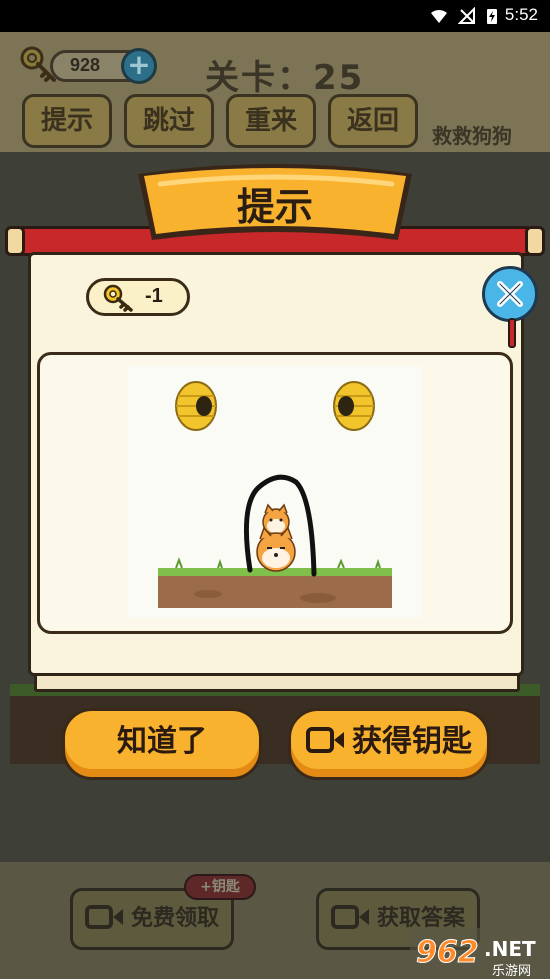 This screenshot has width=550, height=979. What do you see at coordinates (472, 136) in the screenshot?
I see `game-title: 救救狗狗` at bounding box center [472, 136].